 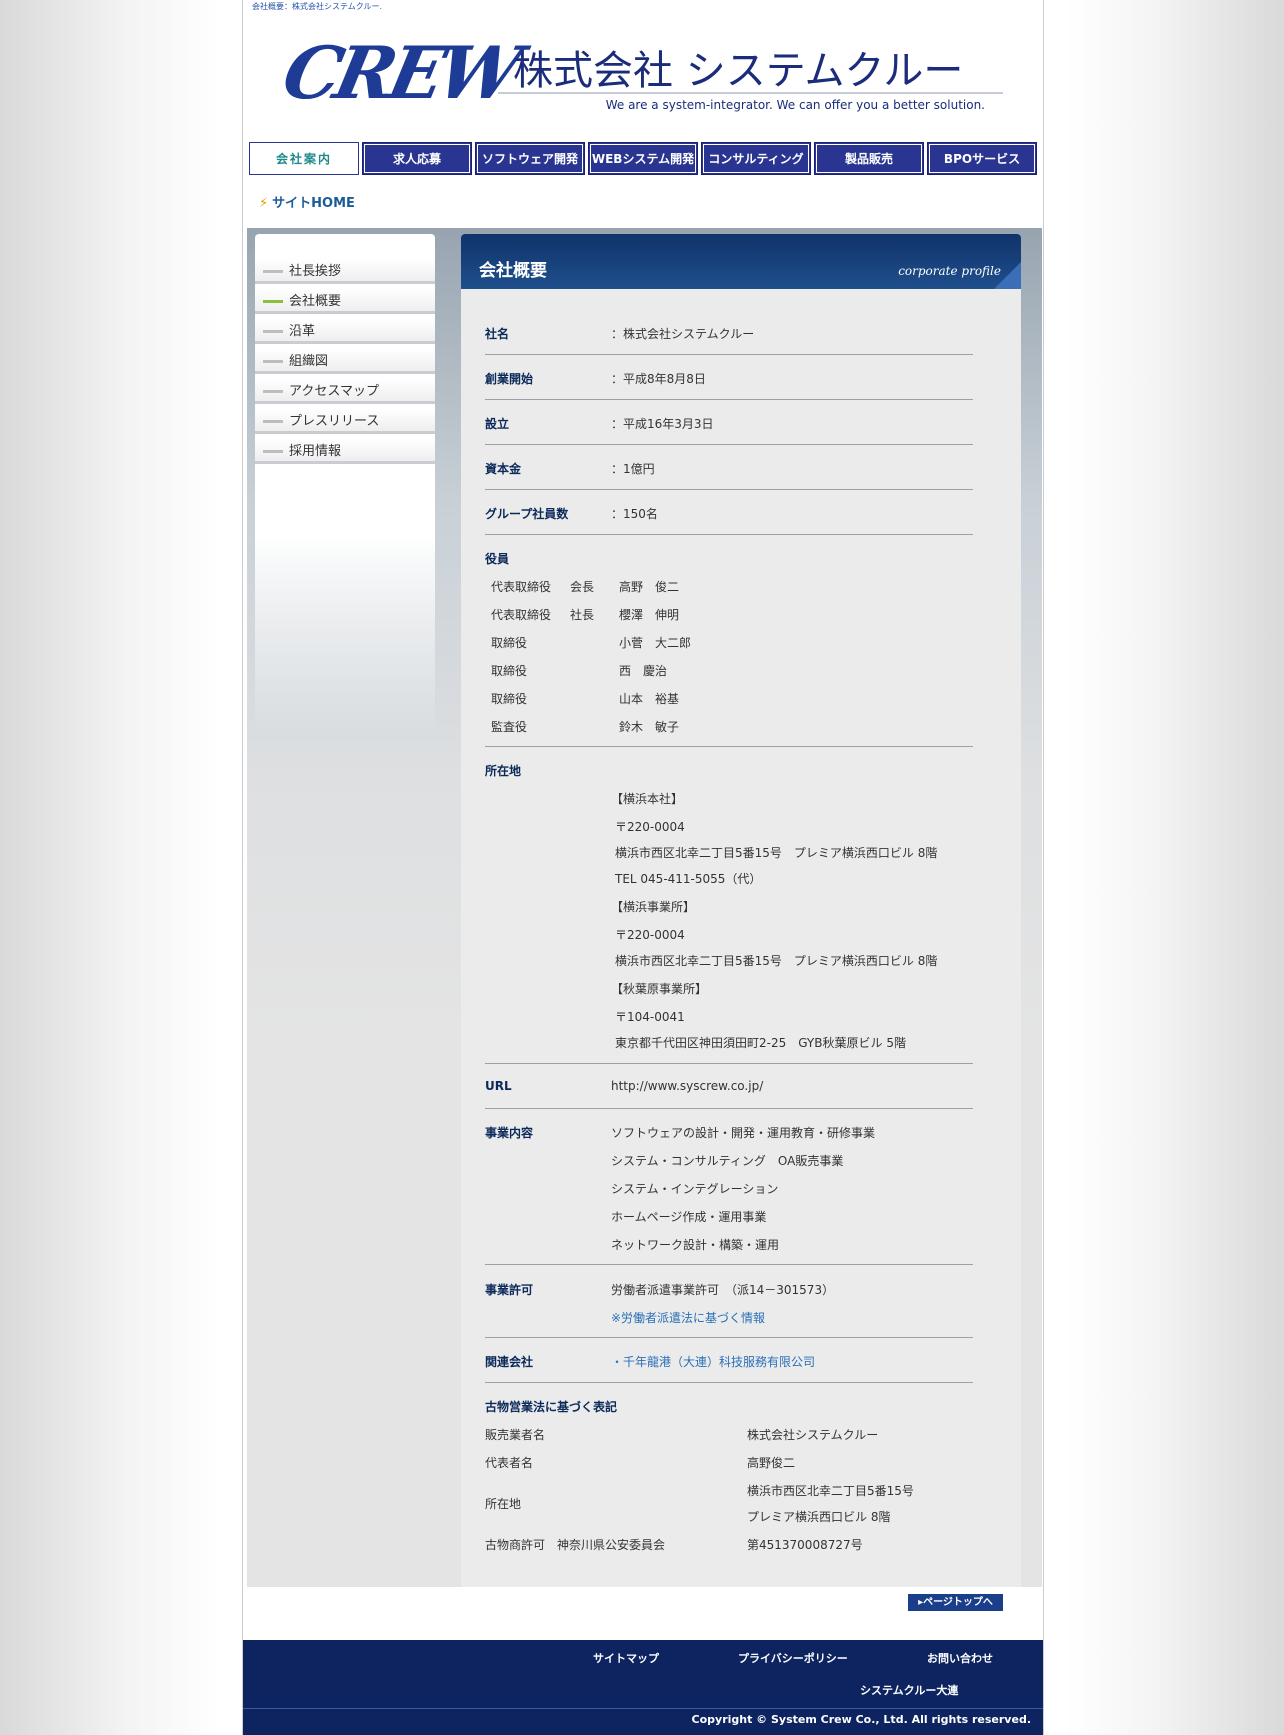 What do you see at coordinates (658, 379) in the screenshot?
I see `row-value: ：平成8年8月8日` at bounding box center [658, 379].